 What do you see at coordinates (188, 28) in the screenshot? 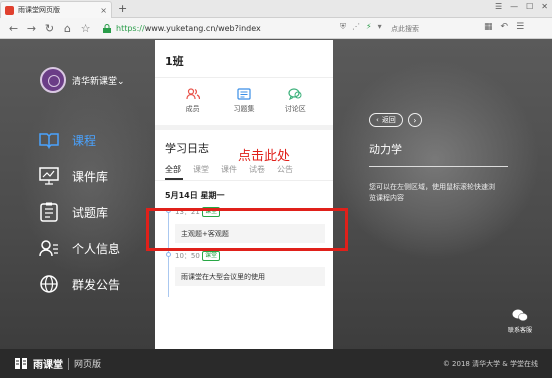
I see `url-text: https://www.yuketang.cn/web?index` at bounding box center [188, 28].